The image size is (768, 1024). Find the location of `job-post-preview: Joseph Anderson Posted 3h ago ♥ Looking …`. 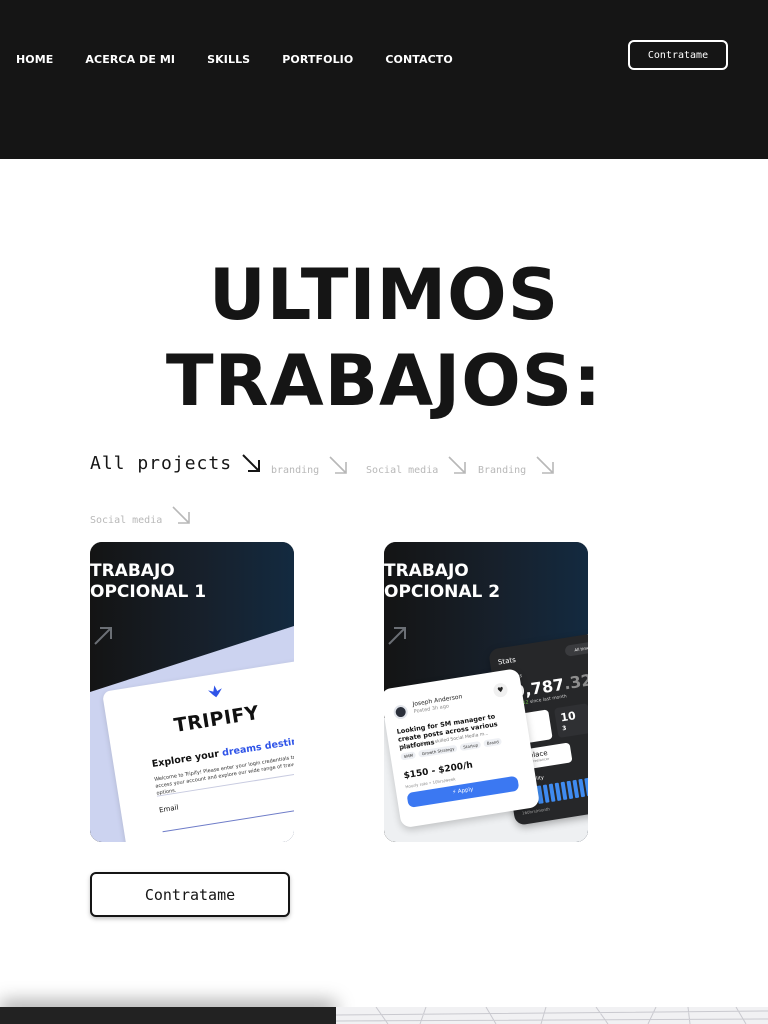

job-post-preview: Joseph Anderson Posted 3h ago ♥ Looking … is located at coordinates (462, 748).